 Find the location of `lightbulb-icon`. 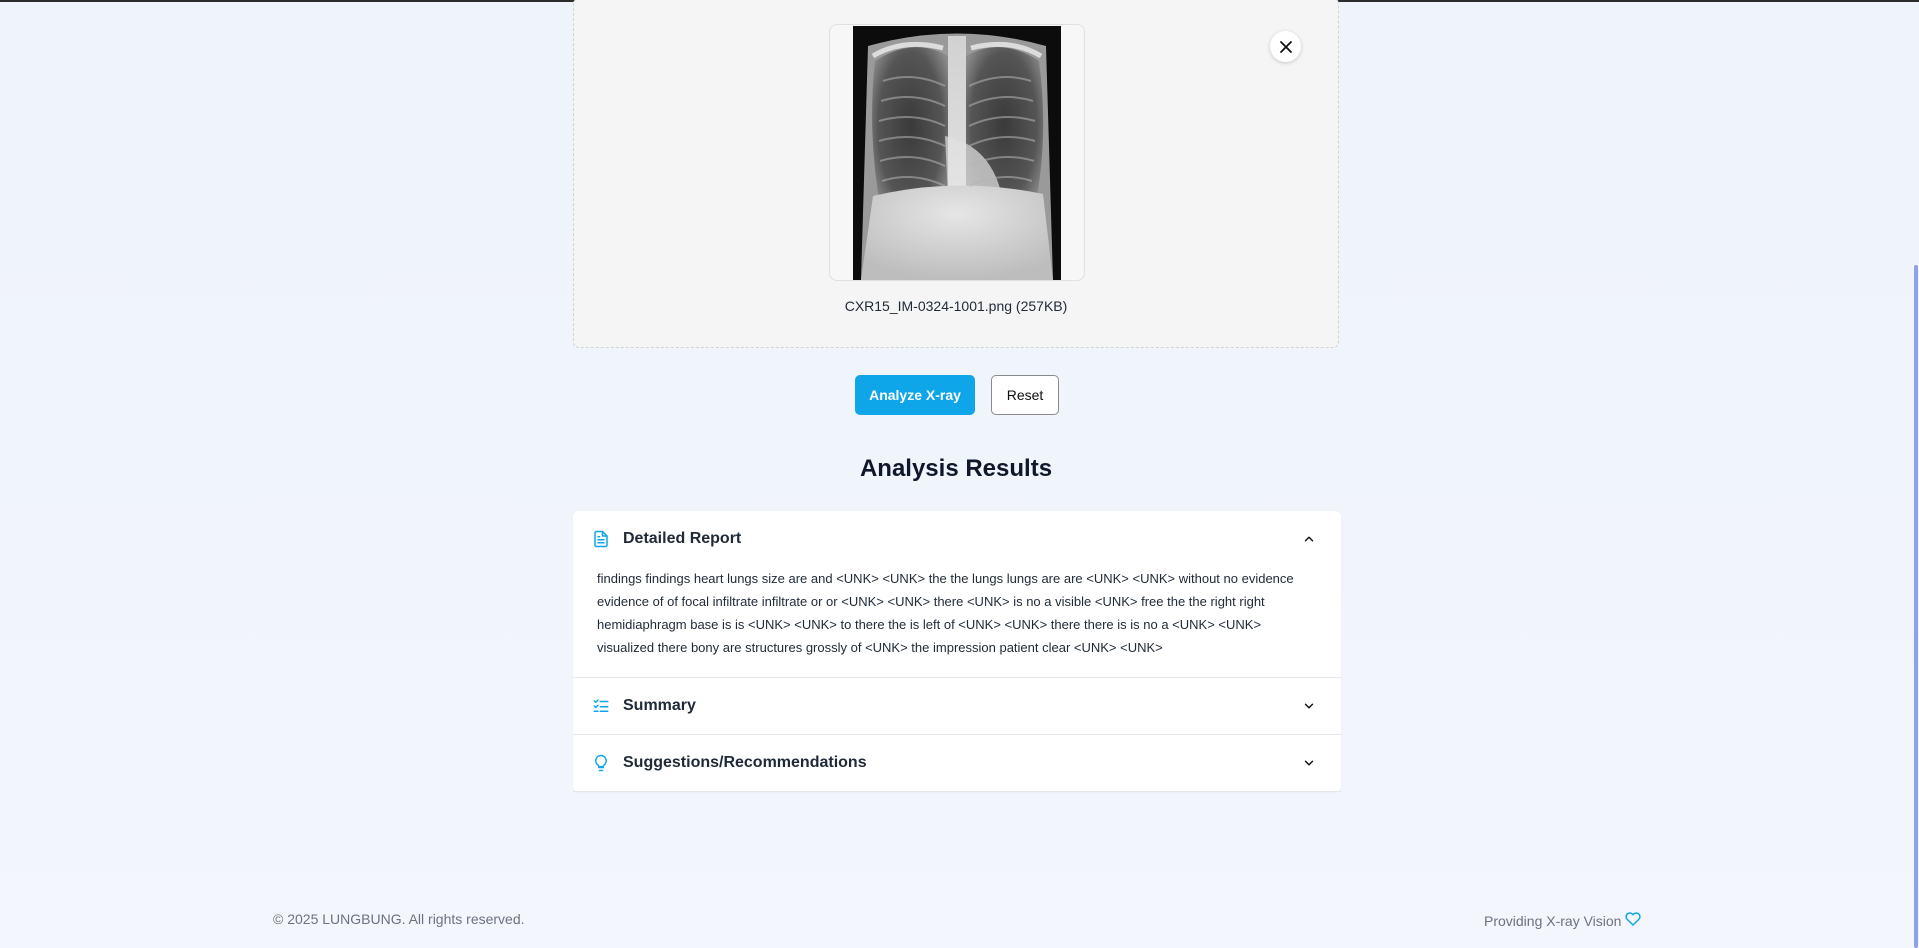

lightbulb-icon is located at coordinates (601, 763).